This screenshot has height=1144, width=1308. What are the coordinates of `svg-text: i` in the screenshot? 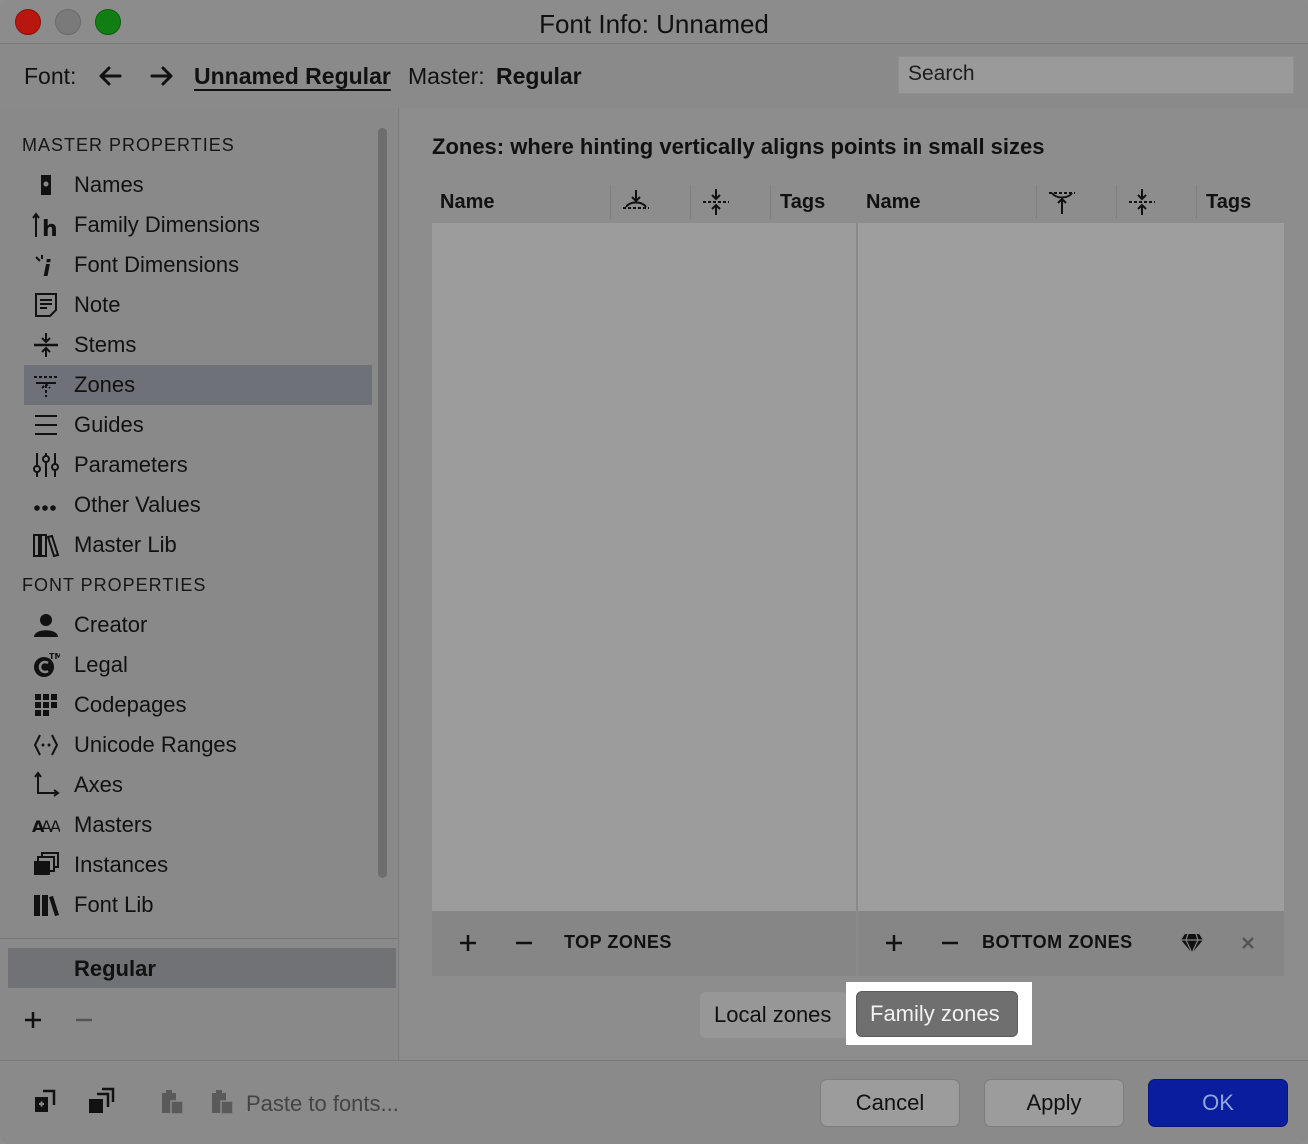 It's located at (47, 268).